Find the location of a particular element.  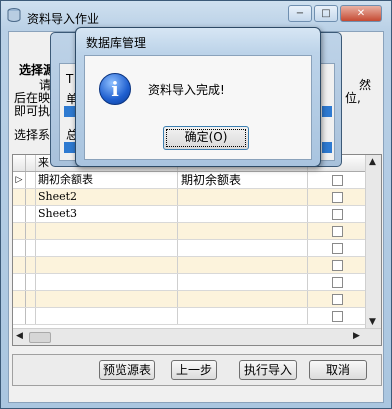

scroll-up-icon: ▲ is located at coordinates (372, 162).